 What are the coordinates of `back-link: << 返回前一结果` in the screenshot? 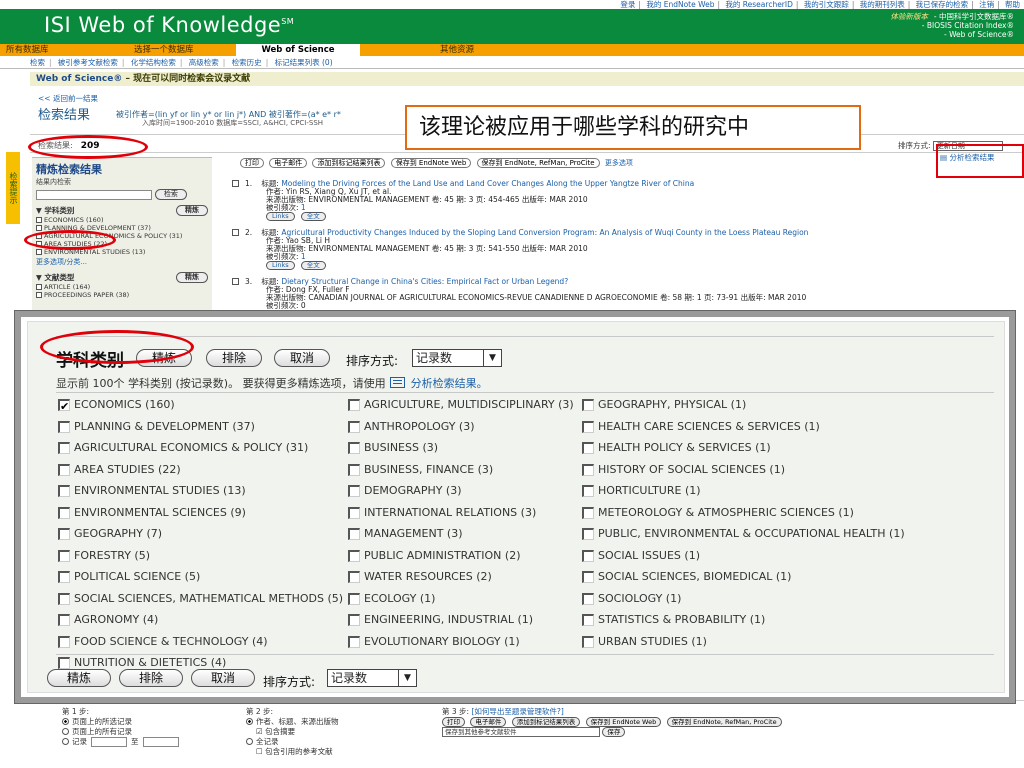 It's located at (68, 98).